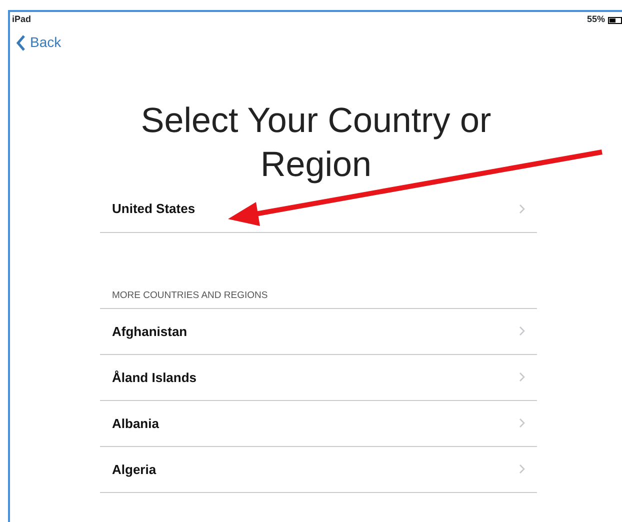 The width and height of the screenshot is (622, 522). Describe the element at coordinates (615, 20) in the screenshot. I see `battery-icon` at that location.